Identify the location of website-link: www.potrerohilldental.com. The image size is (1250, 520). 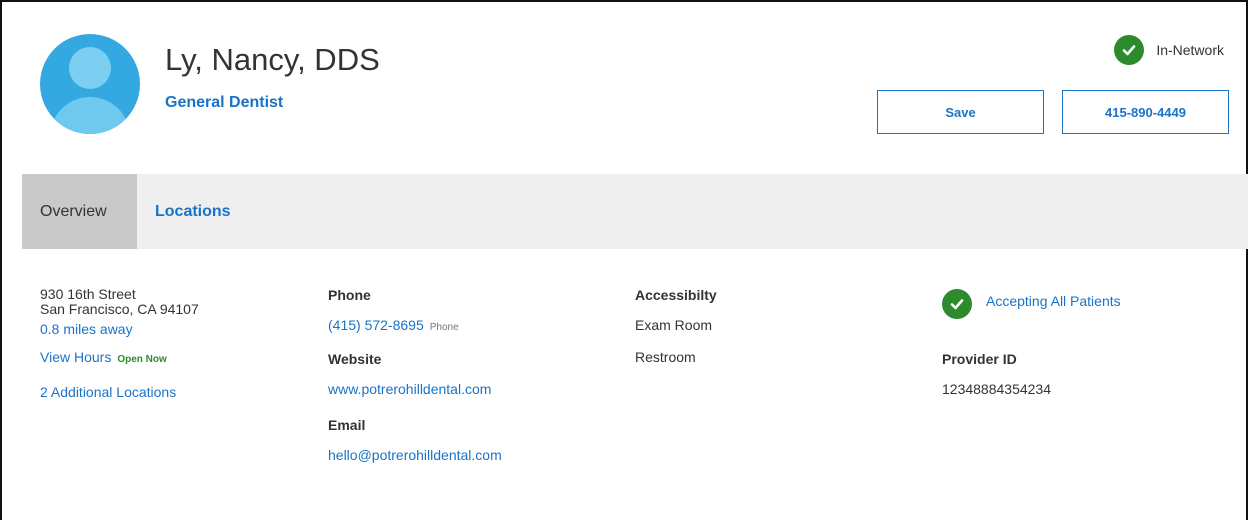
(409, 389).